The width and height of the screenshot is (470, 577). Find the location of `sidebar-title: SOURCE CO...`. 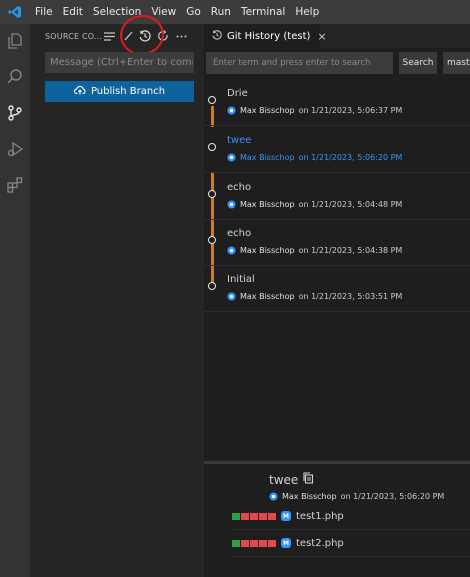

sidebar-title: SOURCE CO... is located at coordinates (73, 36).